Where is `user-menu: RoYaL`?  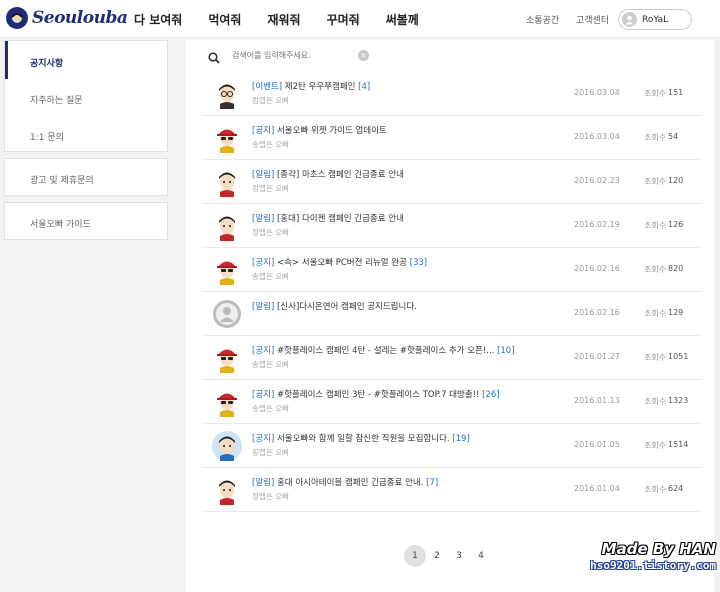
user-menu: RoYaL is located at coordinates (655, 19).